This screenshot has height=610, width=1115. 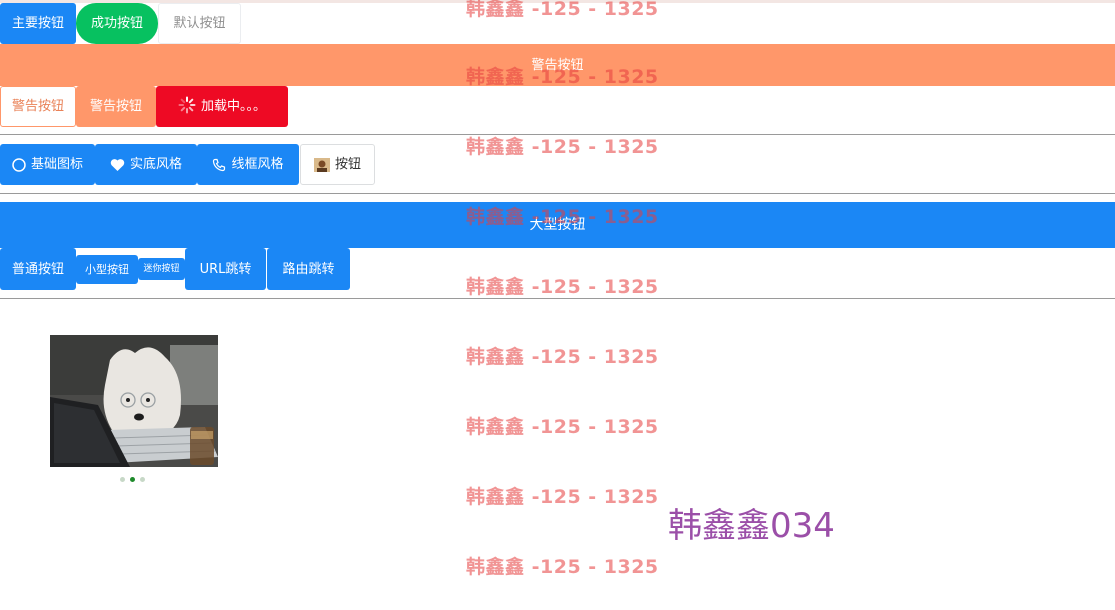 I want to click on mini-button-label: 迷你按钮, so click(x=161, y=268).